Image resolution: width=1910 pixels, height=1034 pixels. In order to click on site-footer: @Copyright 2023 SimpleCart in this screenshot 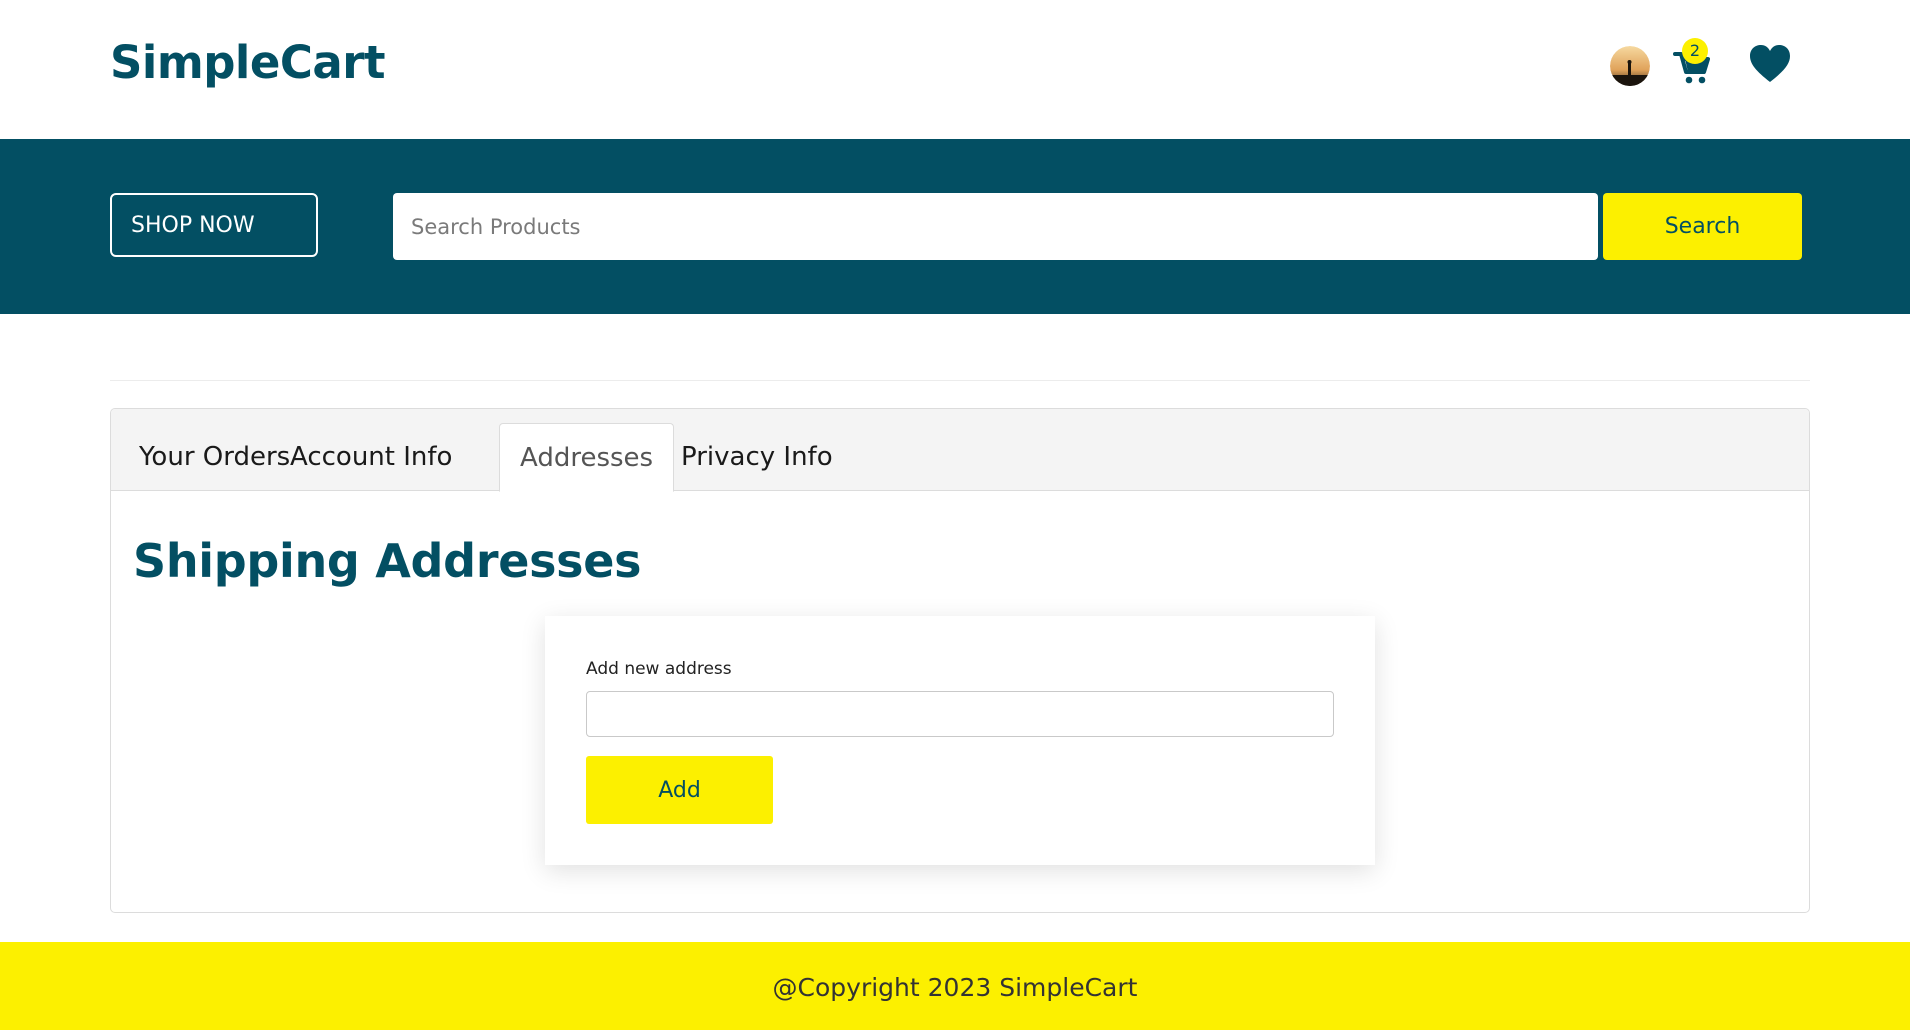, I will do `click(955, 986)`.